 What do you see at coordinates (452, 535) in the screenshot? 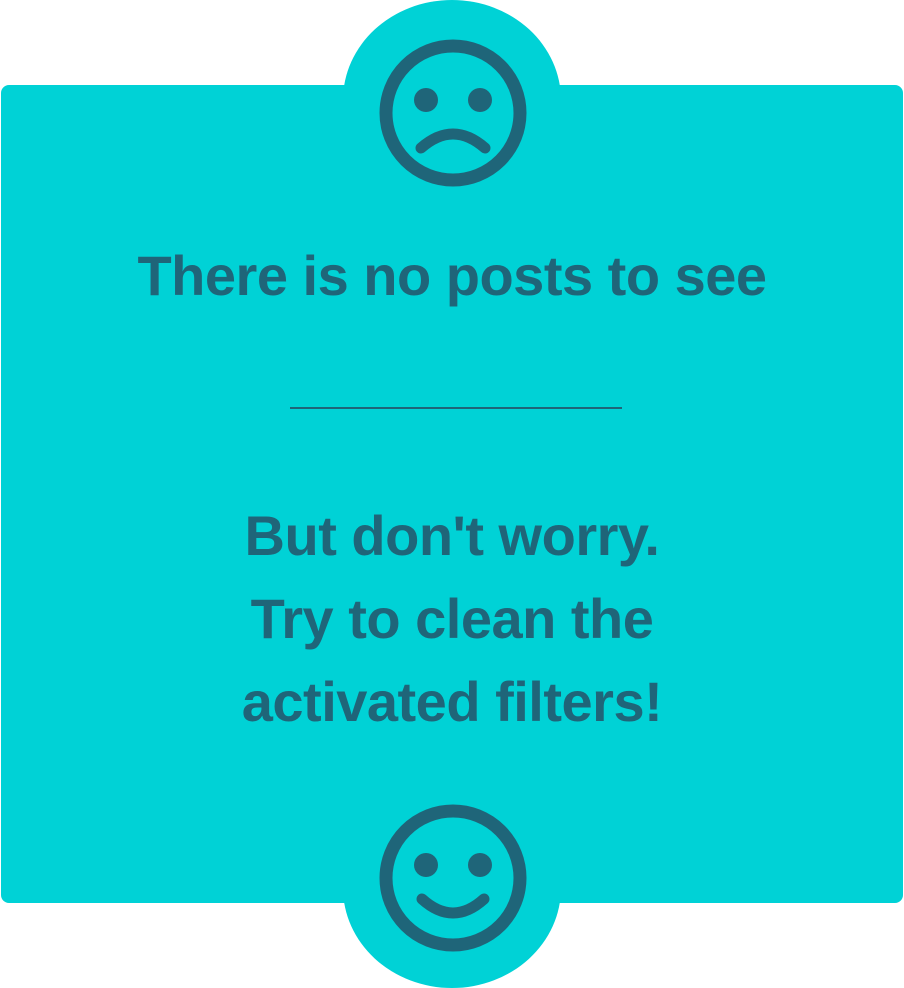
I see `message-line: But don't worry.` at bounding box center [452, 535].